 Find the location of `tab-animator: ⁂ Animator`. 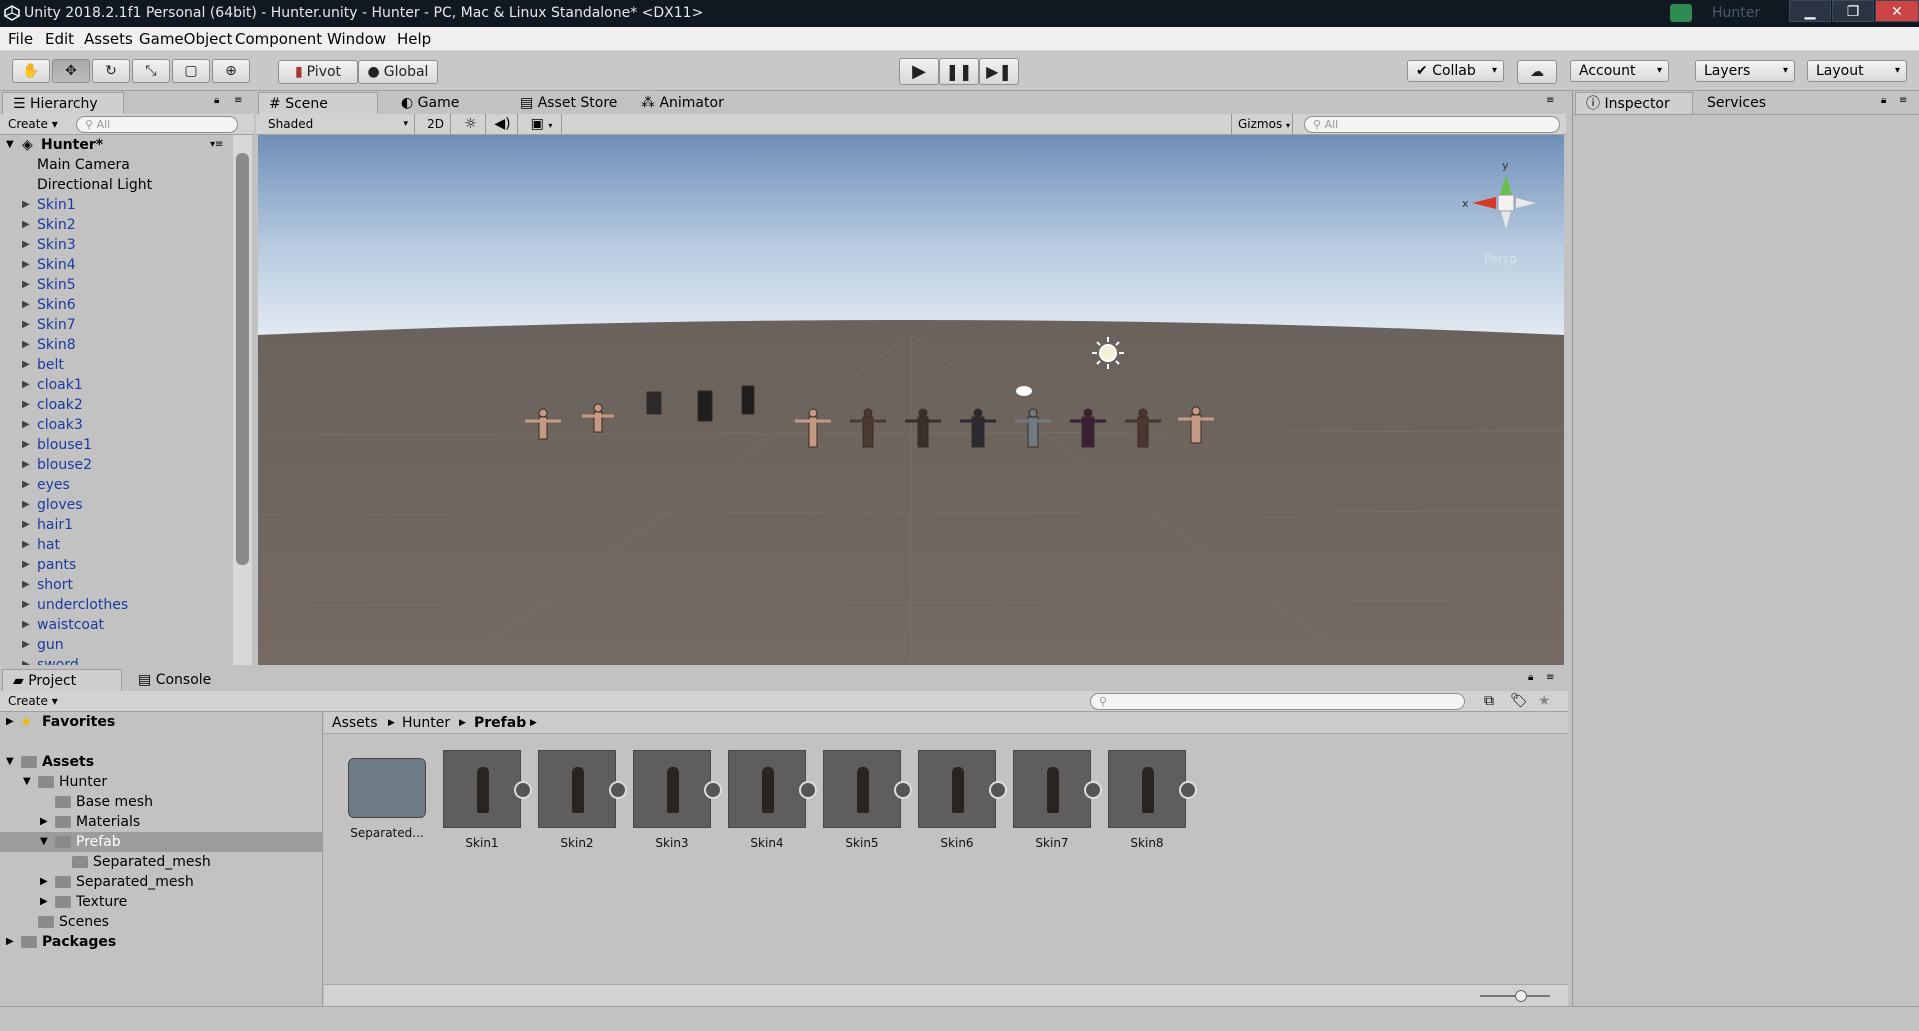

tab-animator: ⁂ Animator is located at coordinates (686, 103).